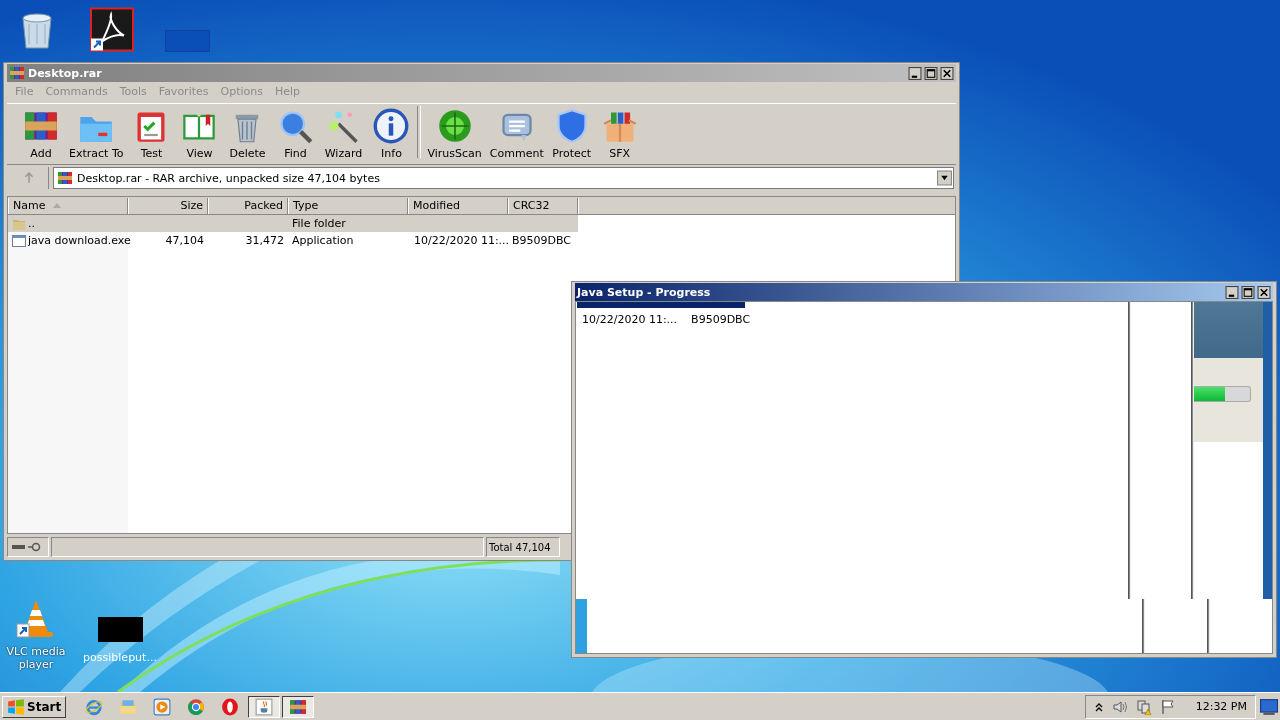  I want to click on toolbar-button: Test, so click(151, 134).